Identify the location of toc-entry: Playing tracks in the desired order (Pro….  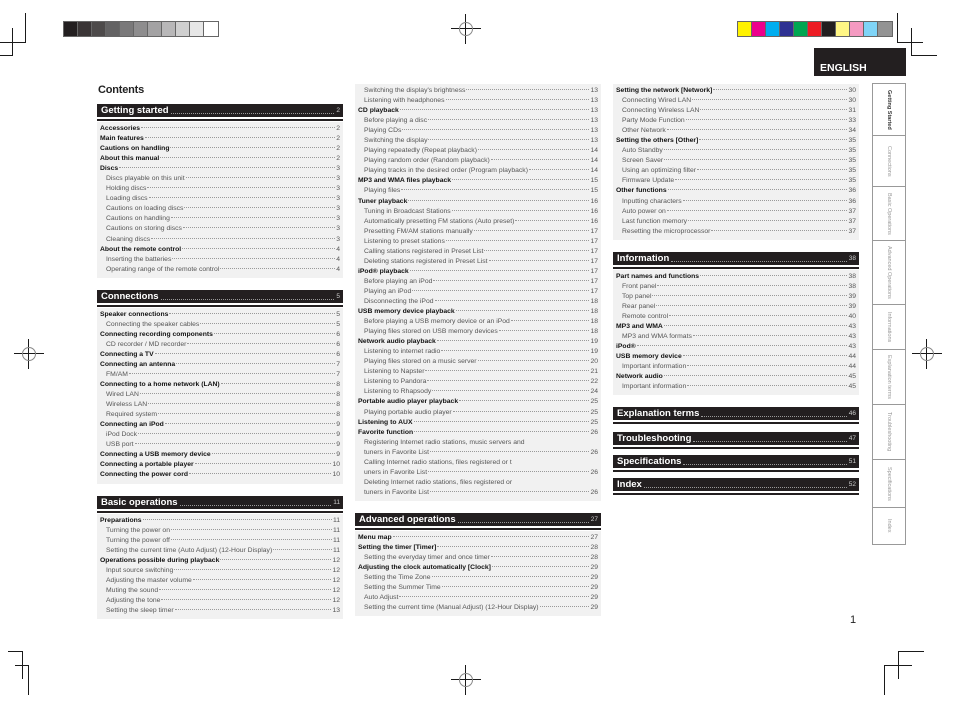
(478, 171).